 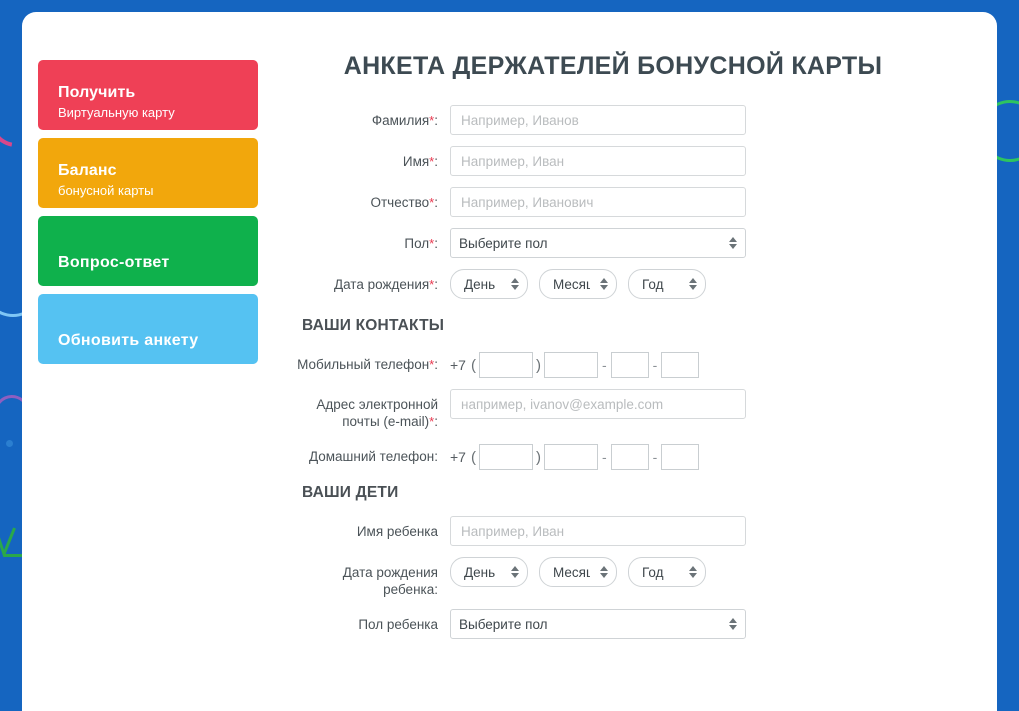 I want to click on field-row-child-name: Имя ребенка, so click(x=630, y=531).